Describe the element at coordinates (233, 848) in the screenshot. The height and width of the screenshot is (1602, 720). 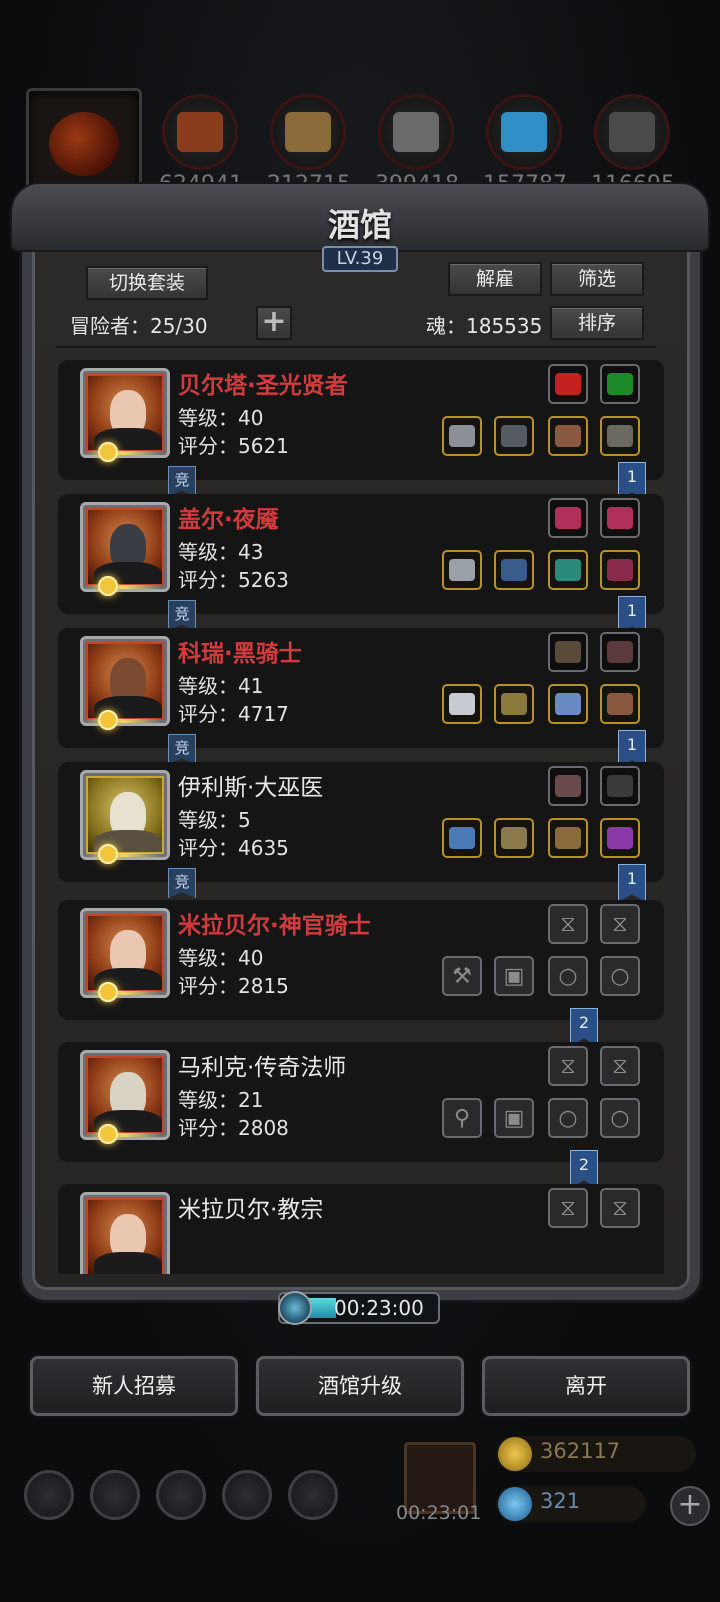
I see `hero-score: 评分：4635` at that location.